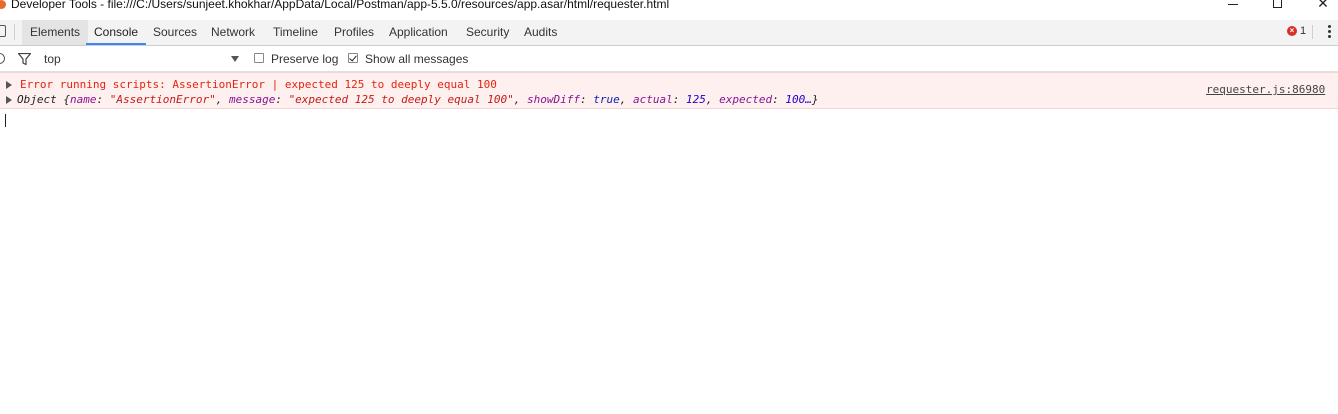  What do you see at coordinates (24, 59) in the screenshot?
I see `filter-icon` at bounding box center [24, 59].